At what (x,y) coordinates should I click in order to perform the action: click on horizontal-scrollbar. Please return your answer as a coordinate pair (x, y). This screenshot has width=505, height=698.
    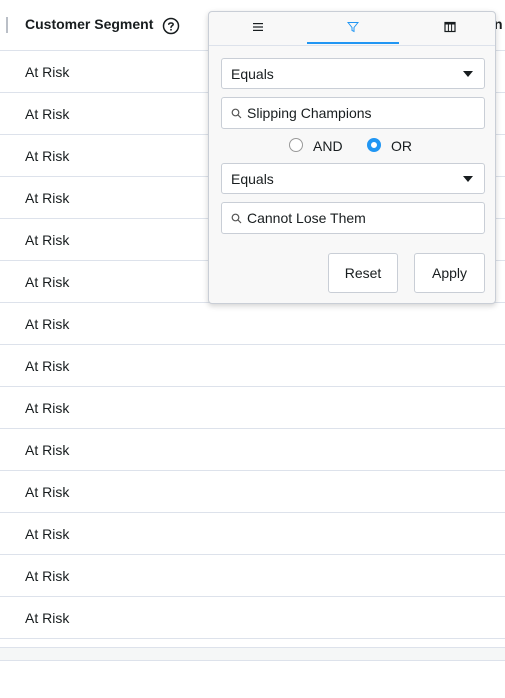
    Looking at the image, I should click on (252, 654).